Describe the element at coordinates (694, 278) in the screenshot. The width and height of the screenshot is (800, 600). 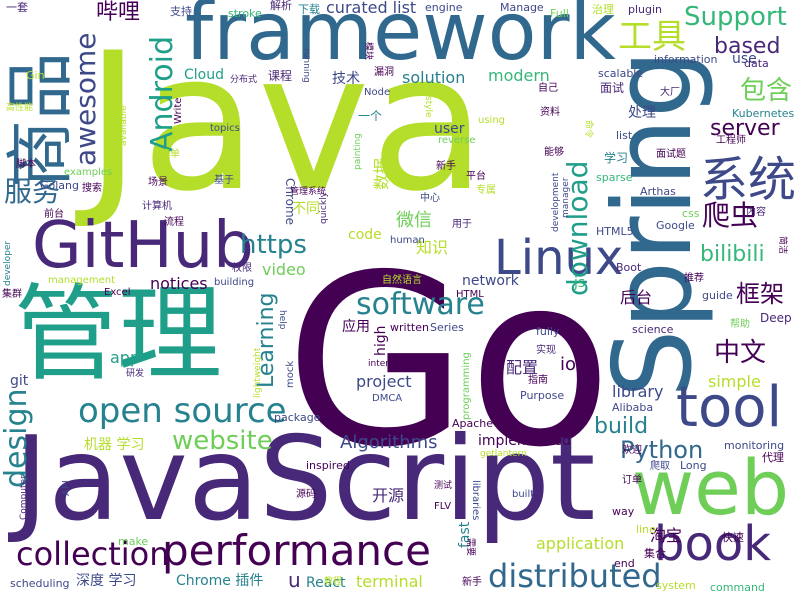
I see `word-tuijian: 推荐` at that location.